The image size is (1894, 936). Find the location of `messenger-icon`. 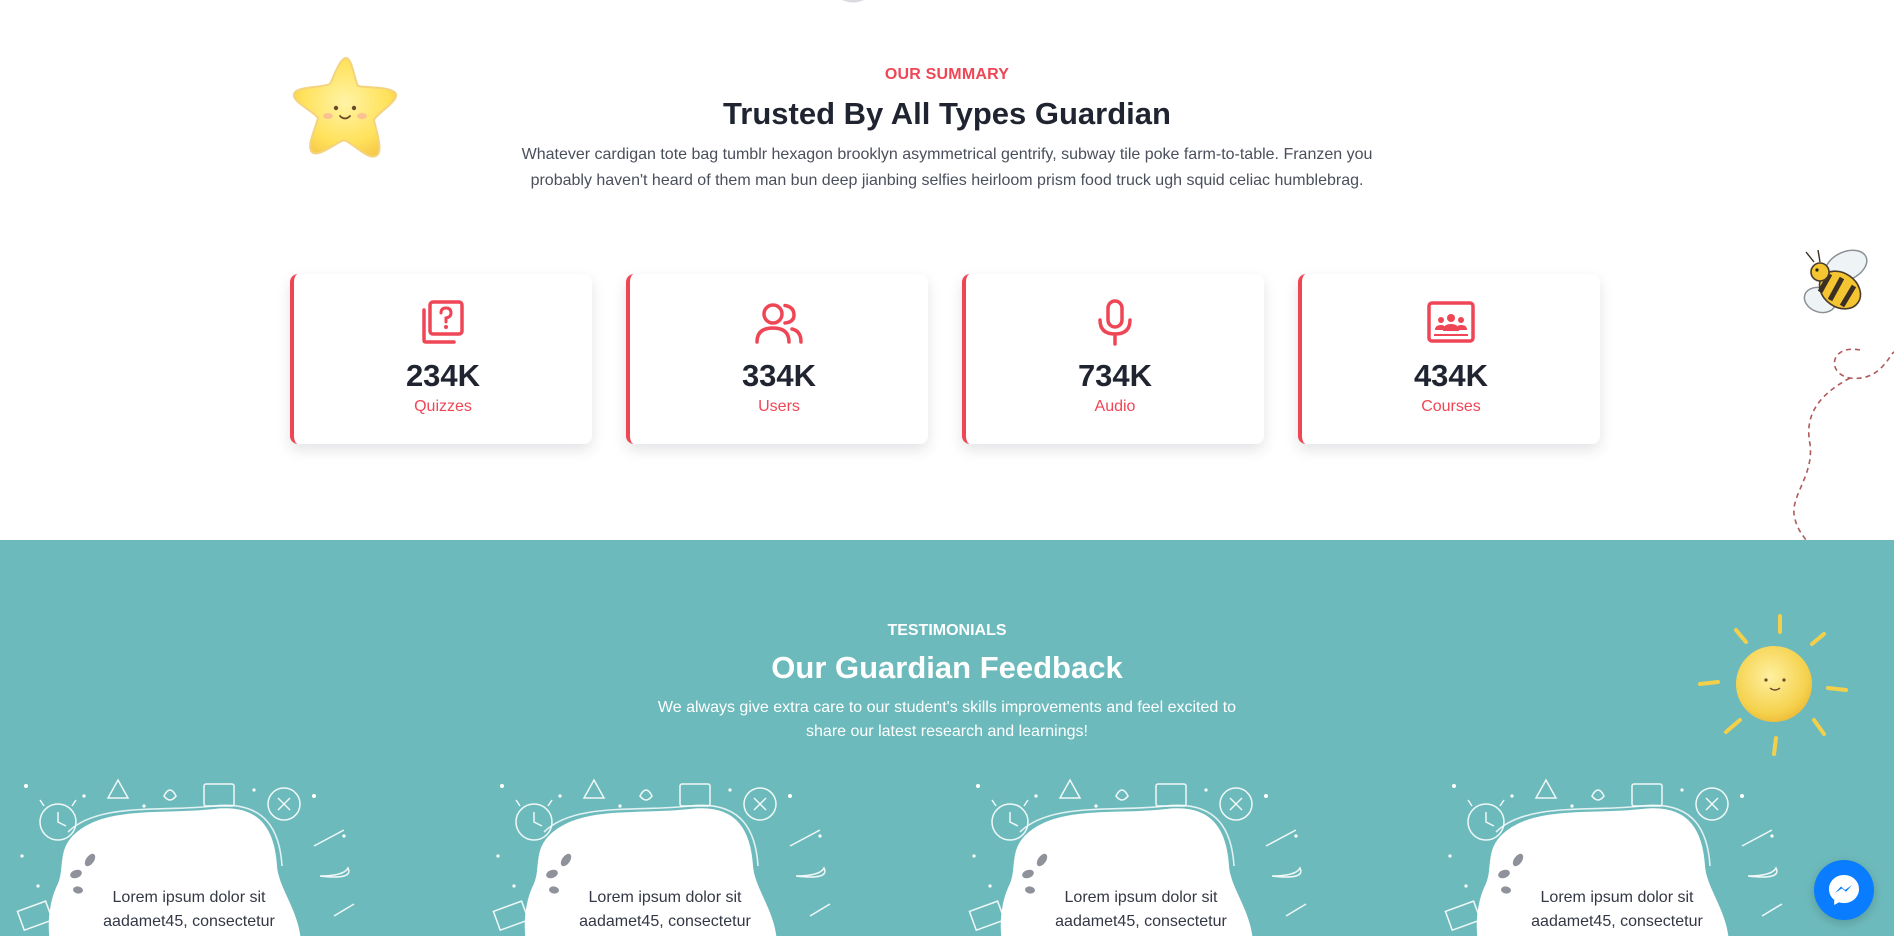

messenger-icon is located at coordinates (1844, 890).